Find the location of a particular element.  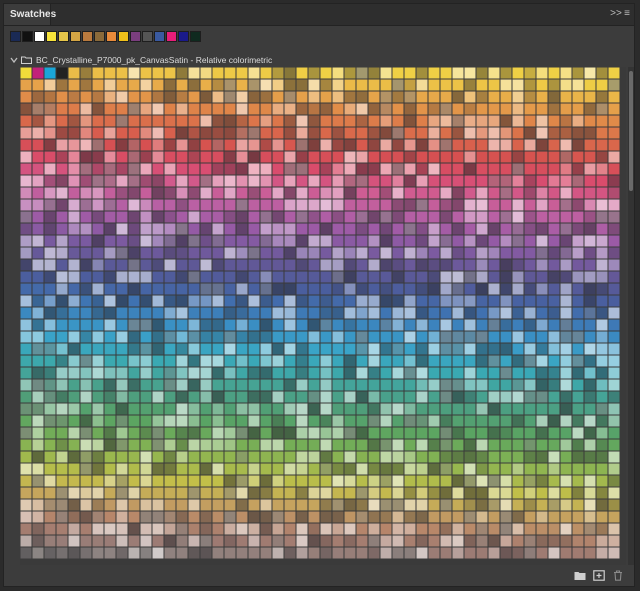

recent-swatch is located at coordinates (123, 36).